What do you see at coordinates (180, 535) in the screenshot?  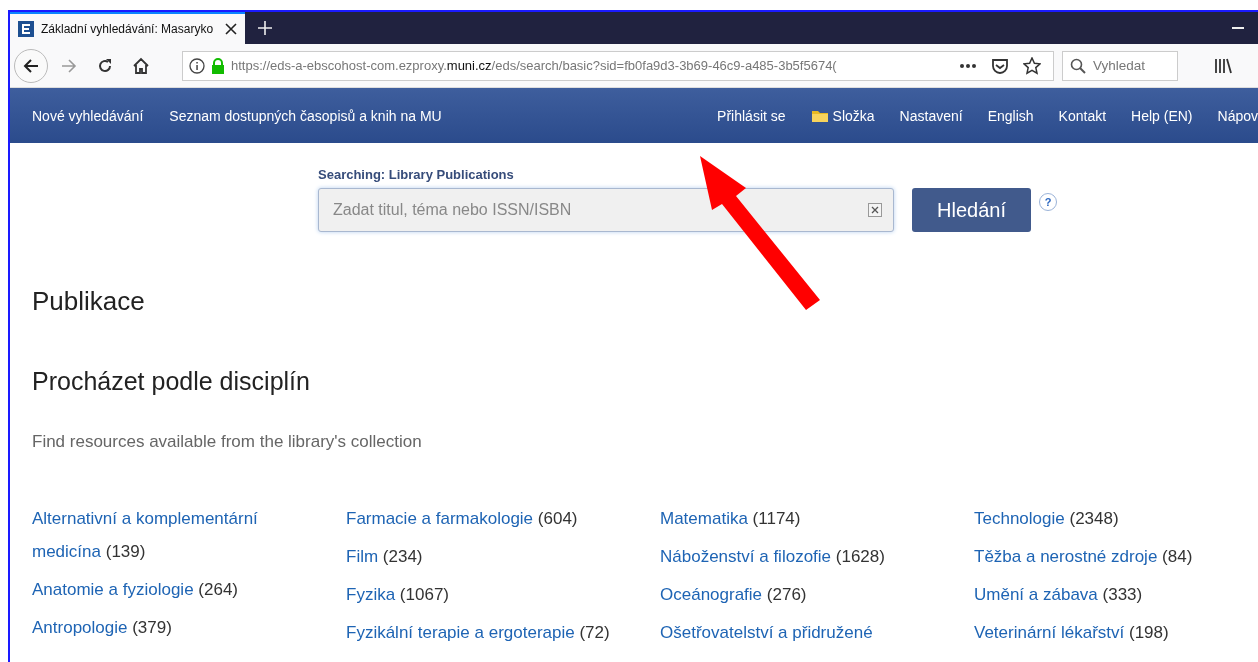 I see `subject-link: Alternativní a komplementární medicína (139)` at bounding box center [180, 535].